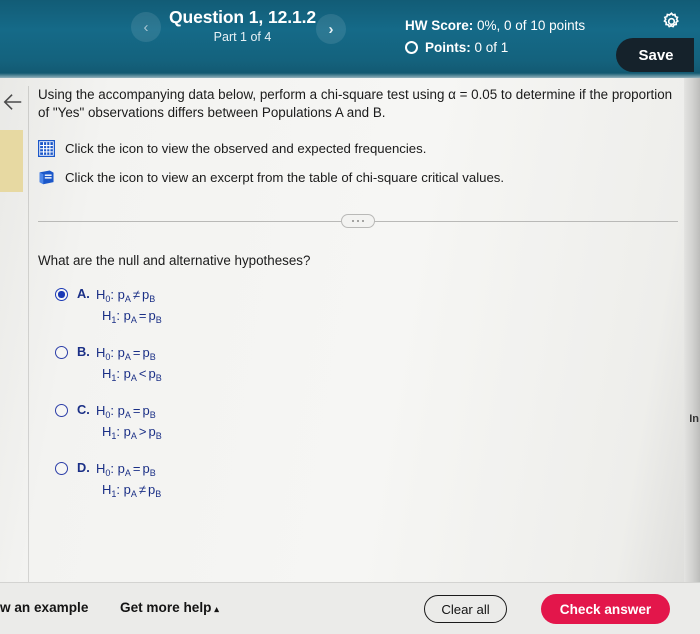 This screenshot has width=700, height=634. What do you see at coordinates (242, 17) in the screenshot?
I see `question-title: Question 1, 12.1.2` at bounding box center [242, 17].